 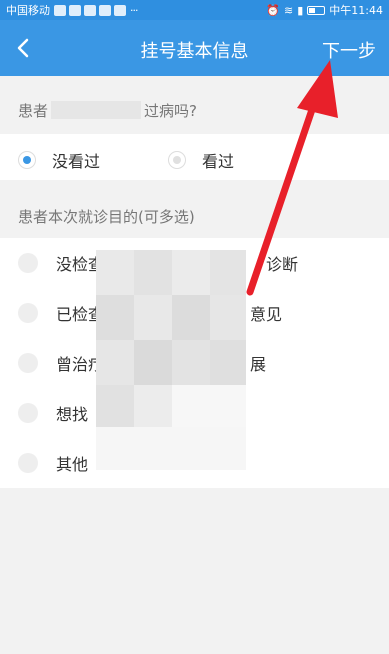 I want to click on annotation-arrow, so click(x=292, y=178).